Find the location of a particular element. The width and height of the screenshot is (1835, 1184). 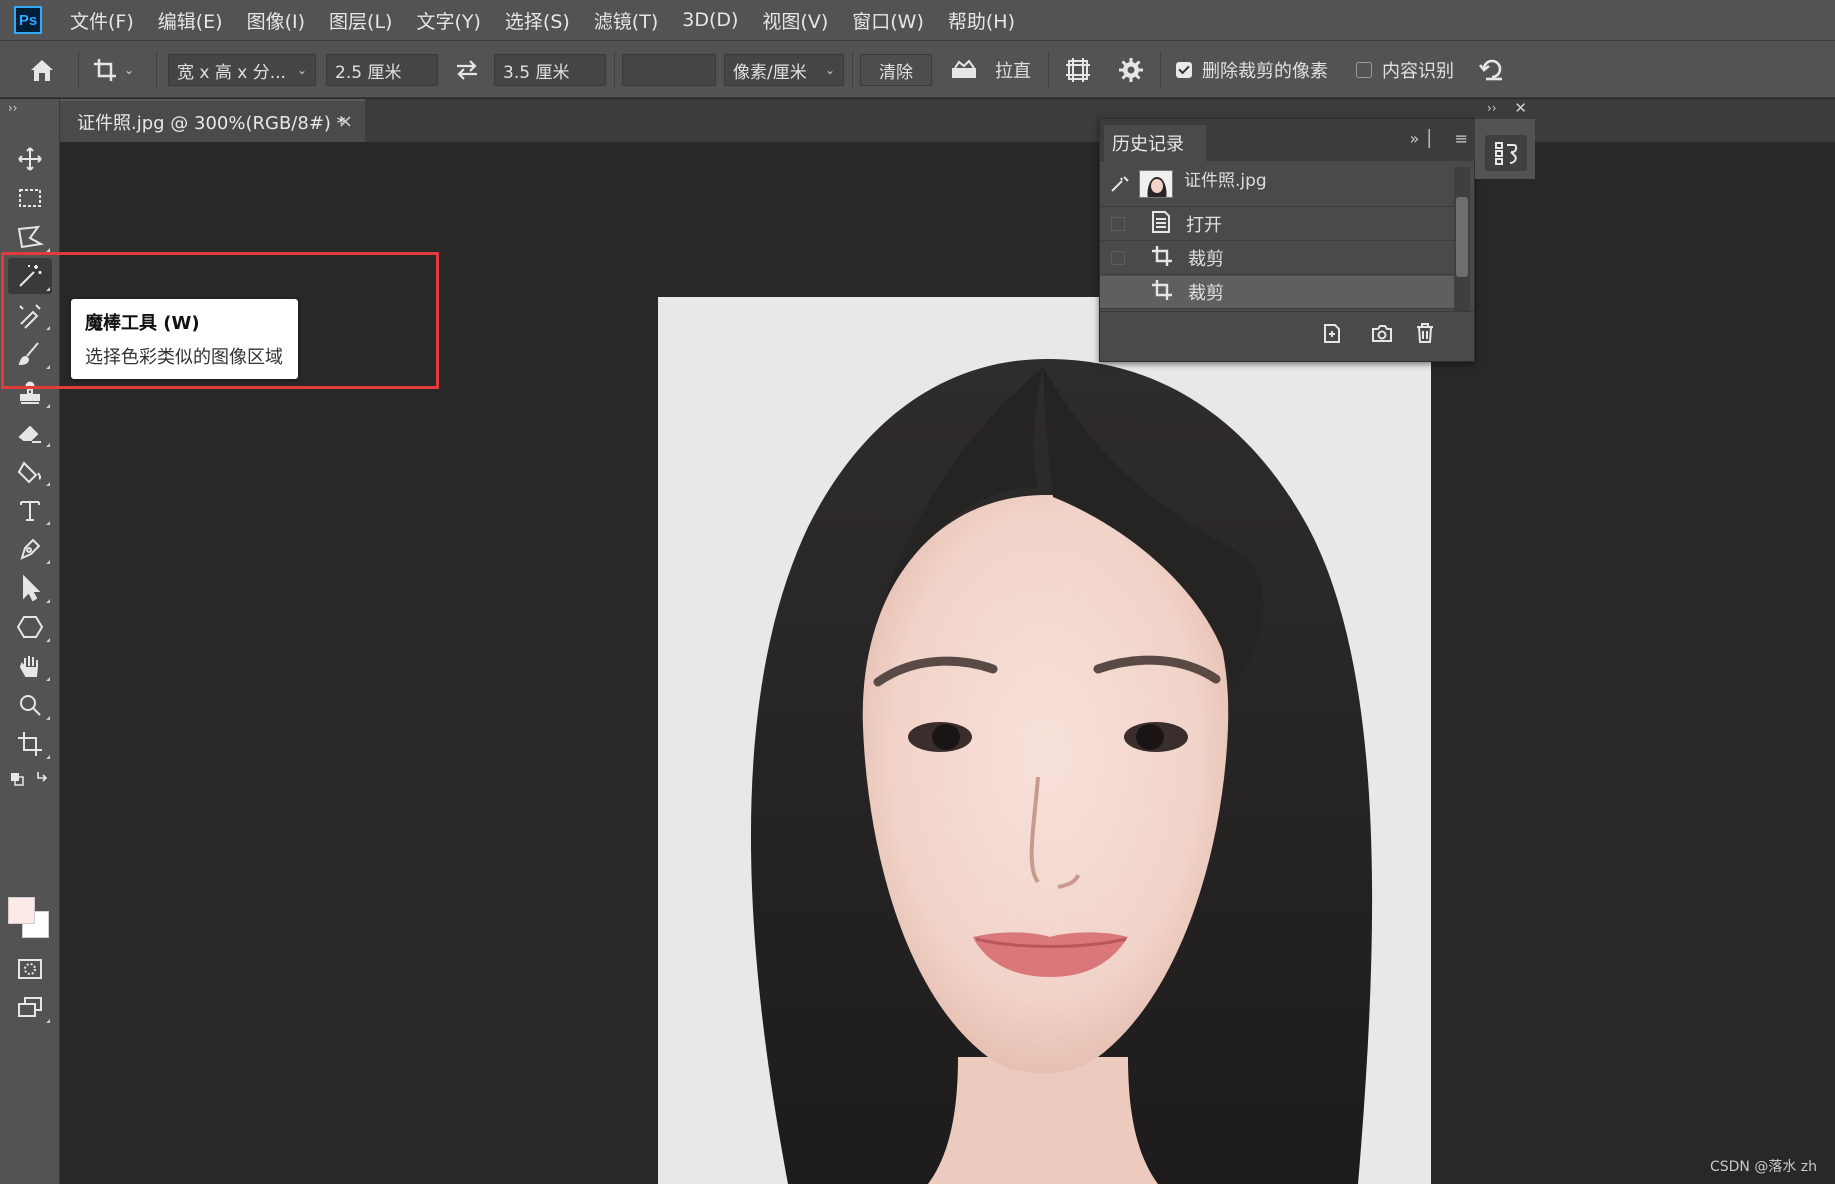

history-panel-icon is located at coordinates (1506, 153).